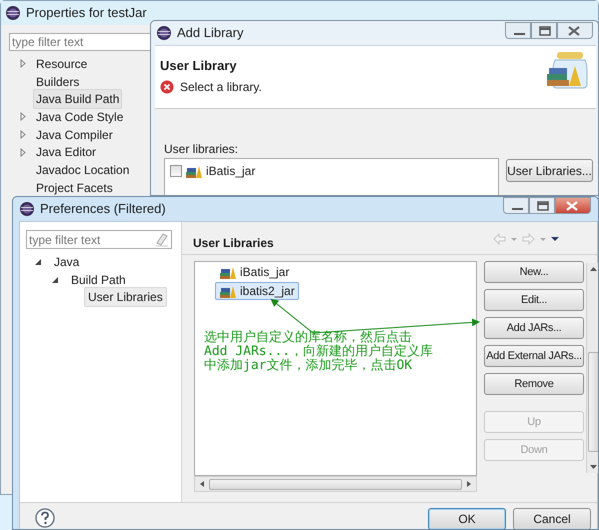  What do you see at coordinates (66, 152) in the screenshot?
I see `tree-item: Java Editor` at bounding box center [66, 152].